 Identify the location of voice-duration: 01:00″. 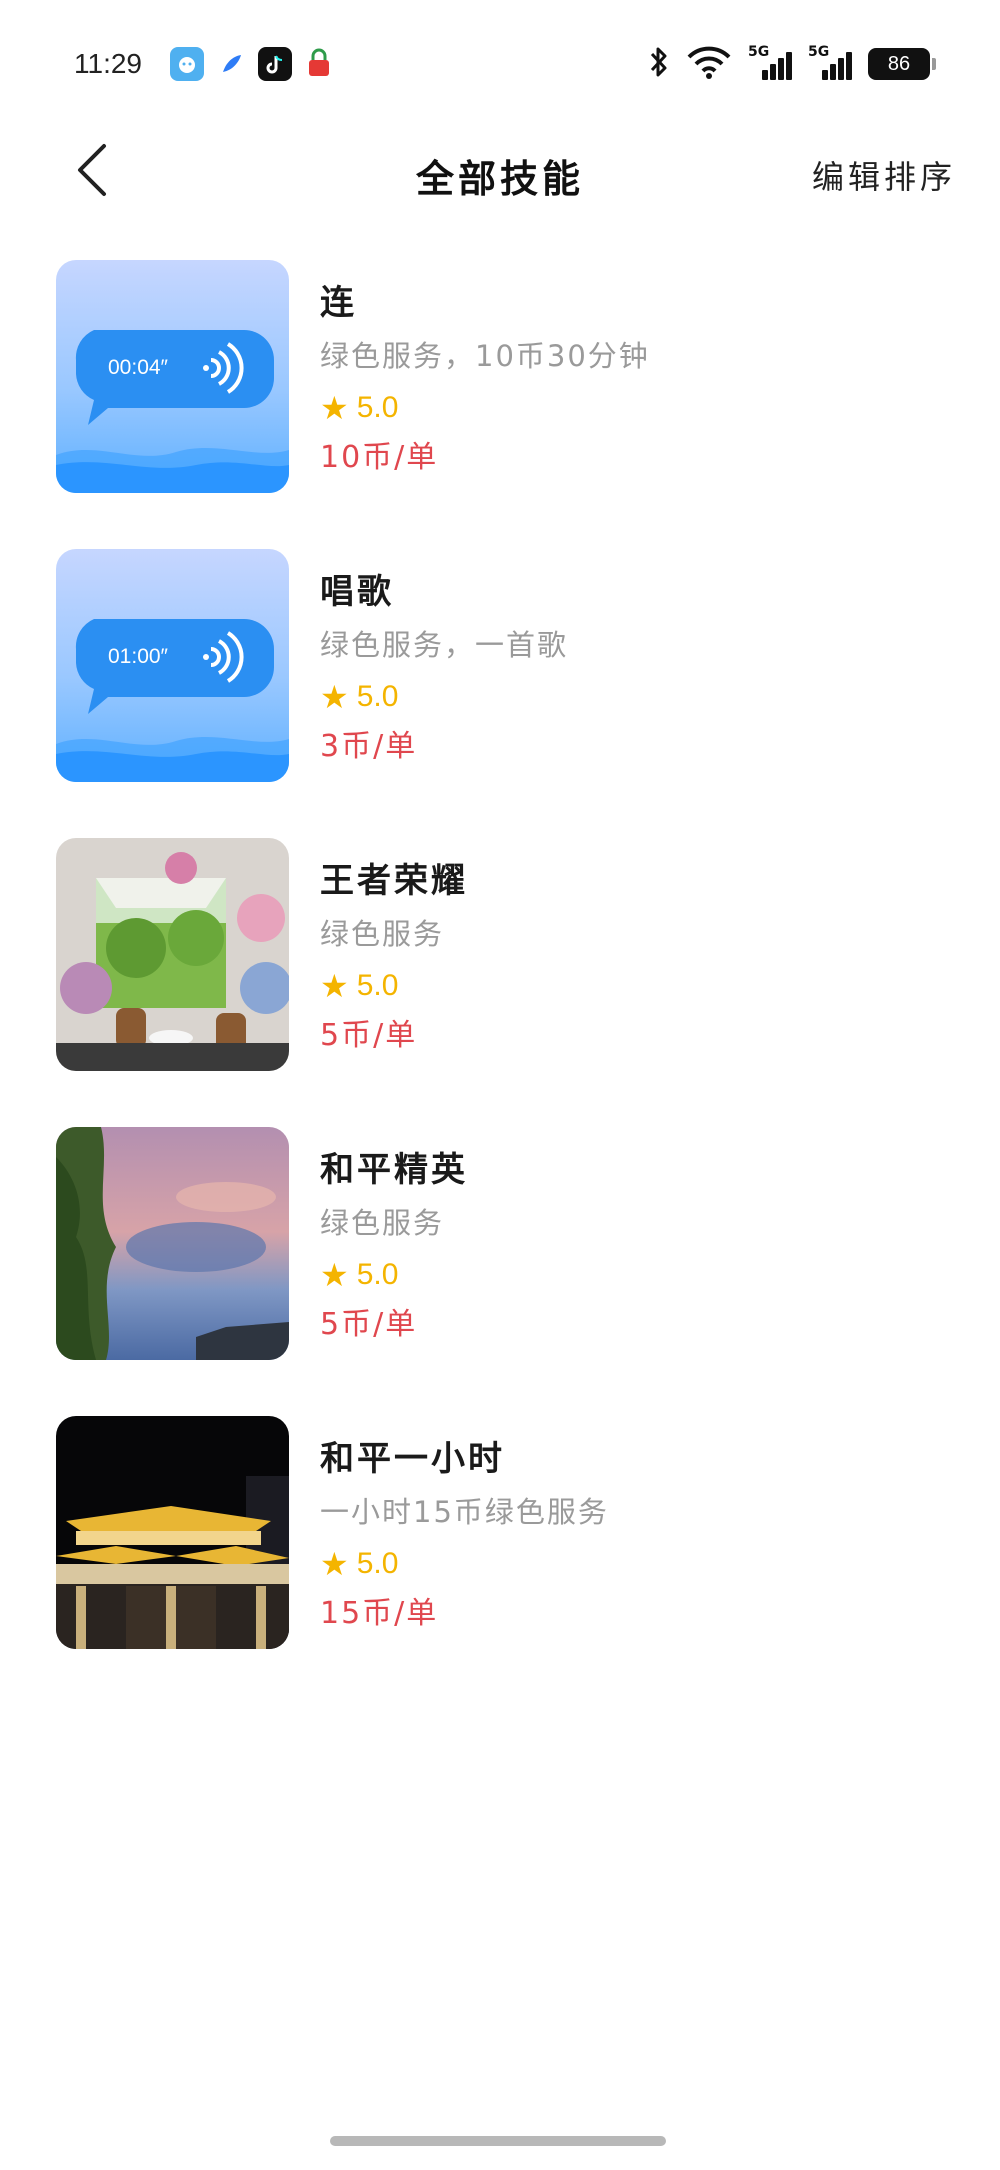
(138, 656).